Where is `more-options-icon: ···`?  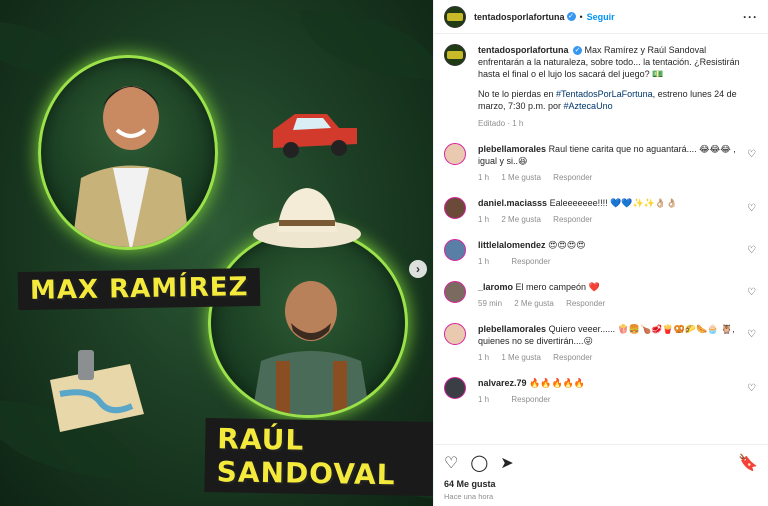
more-options-icon: ··· is located at coordinates (750, 17).